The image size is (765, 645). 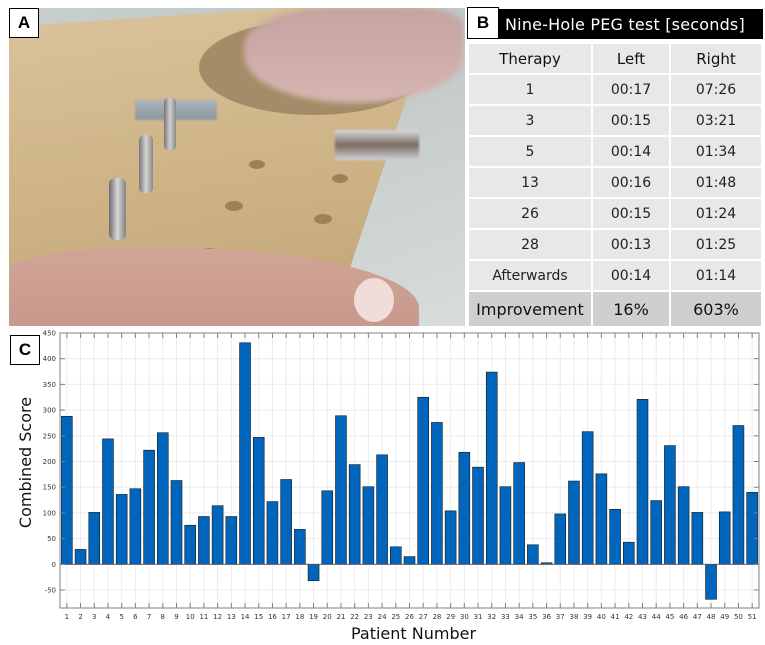 I want to click on improvement-row: Improvement 16% 603%, so click(x=615, y=309).